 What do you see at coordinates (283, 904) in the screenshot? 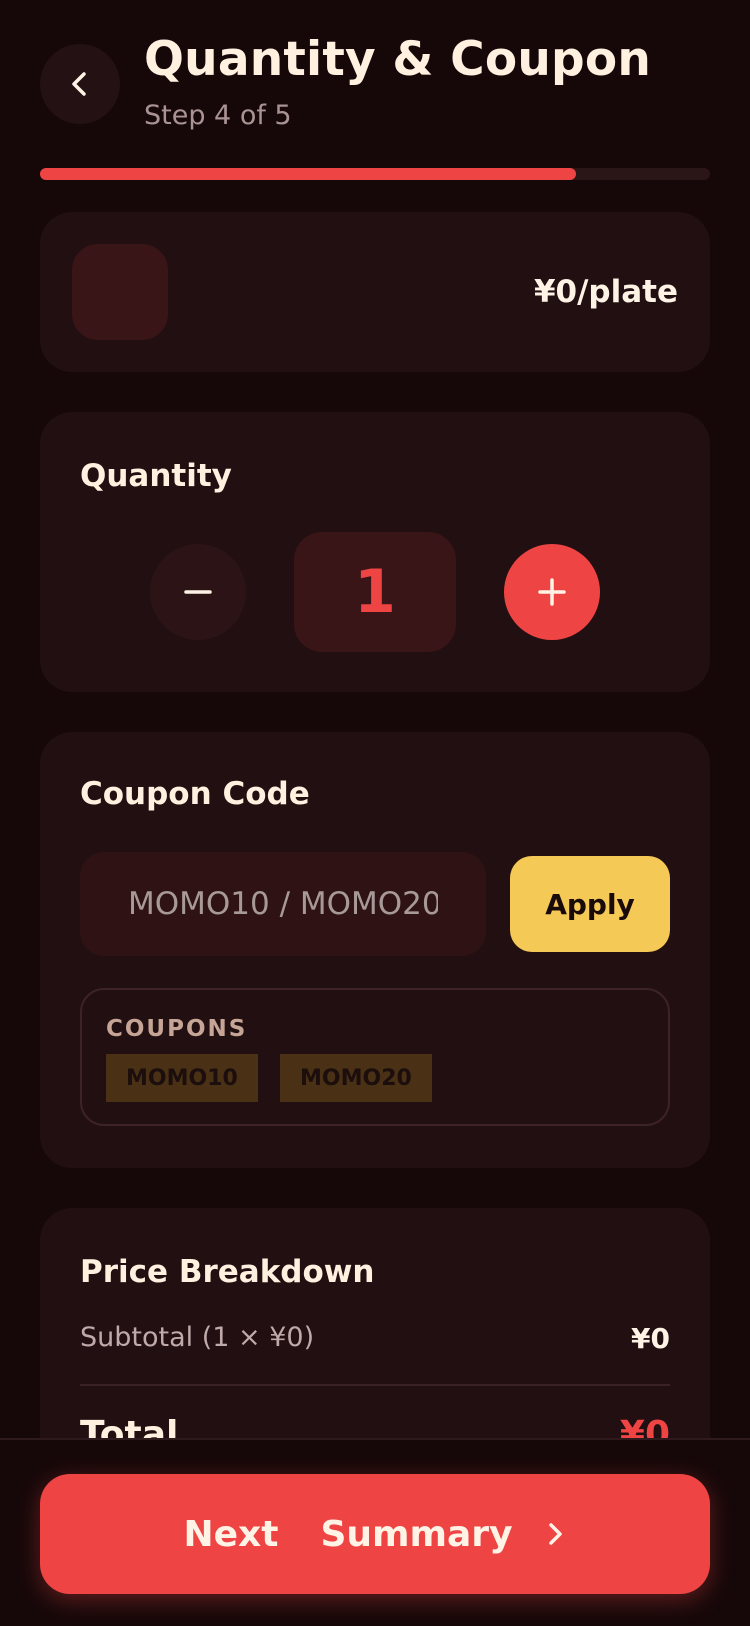
I see `coupon-input` at bounding box center [283, 904].